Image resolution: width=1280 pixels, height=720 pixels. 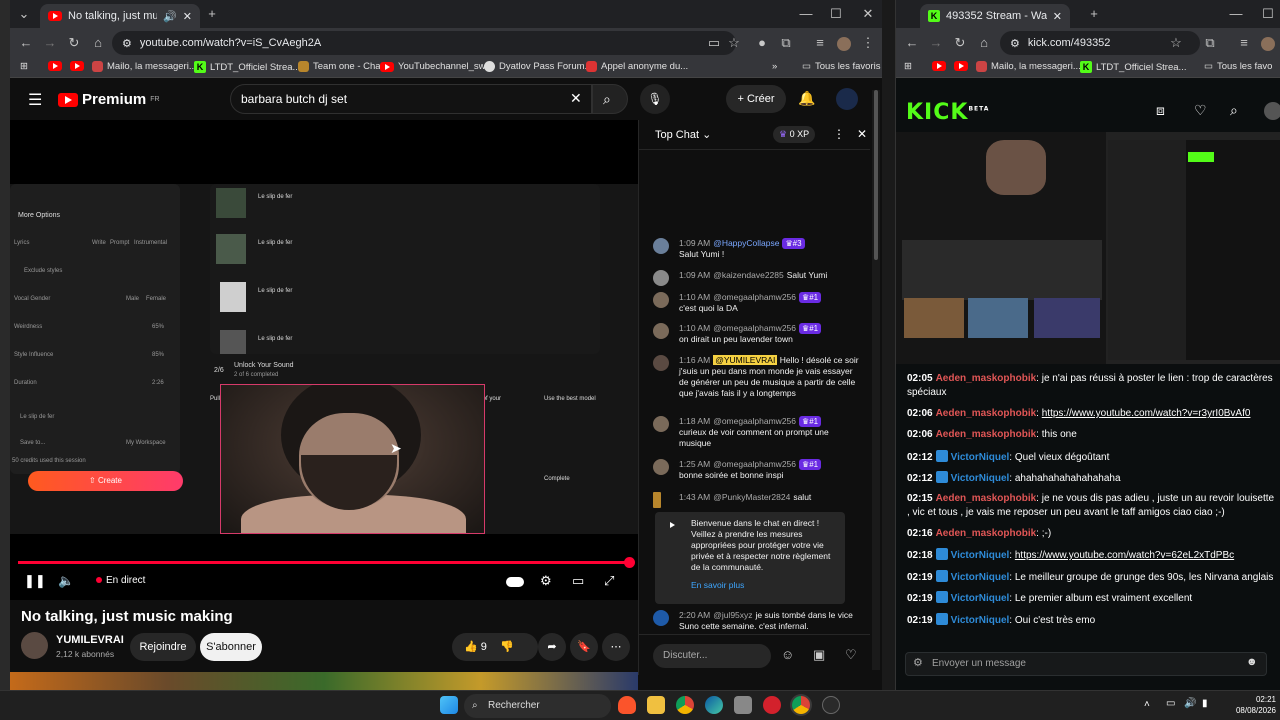 What do you see at coordinates (629, 562) in the screenshot?
I see `progress-knob` at bounding box center [629, 562].